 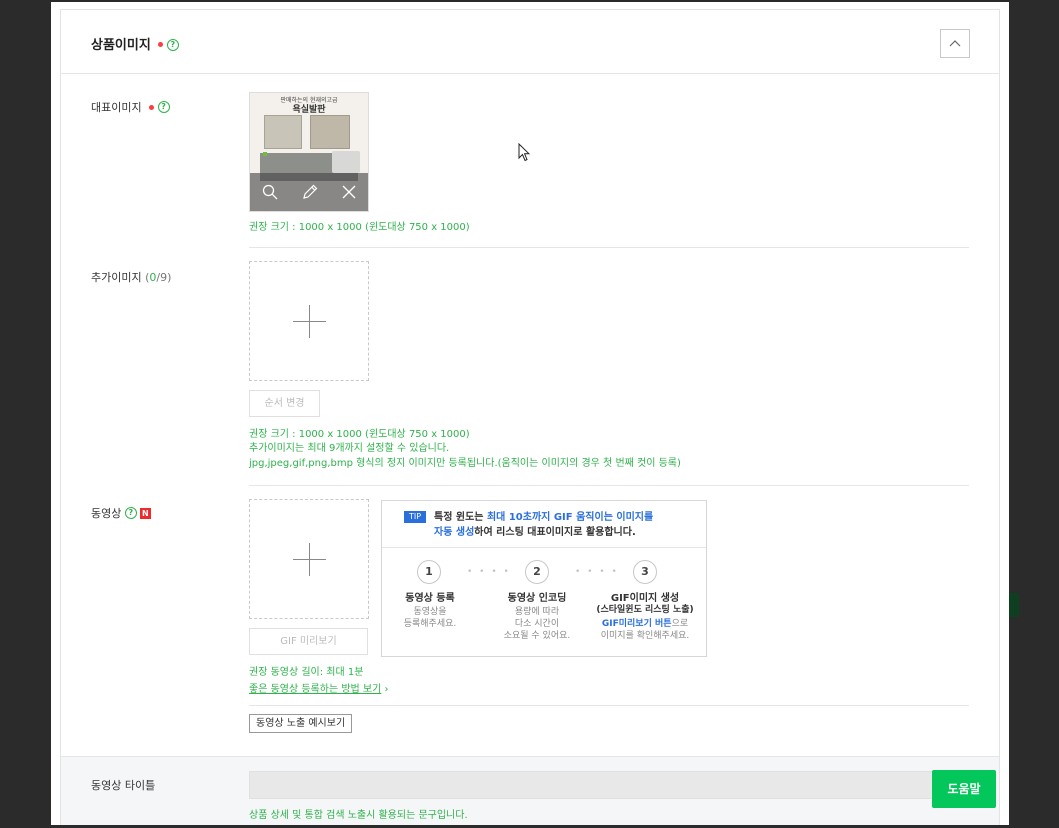 I want to click on order-change-button: 순서 변경, so click(x=284, y=403).